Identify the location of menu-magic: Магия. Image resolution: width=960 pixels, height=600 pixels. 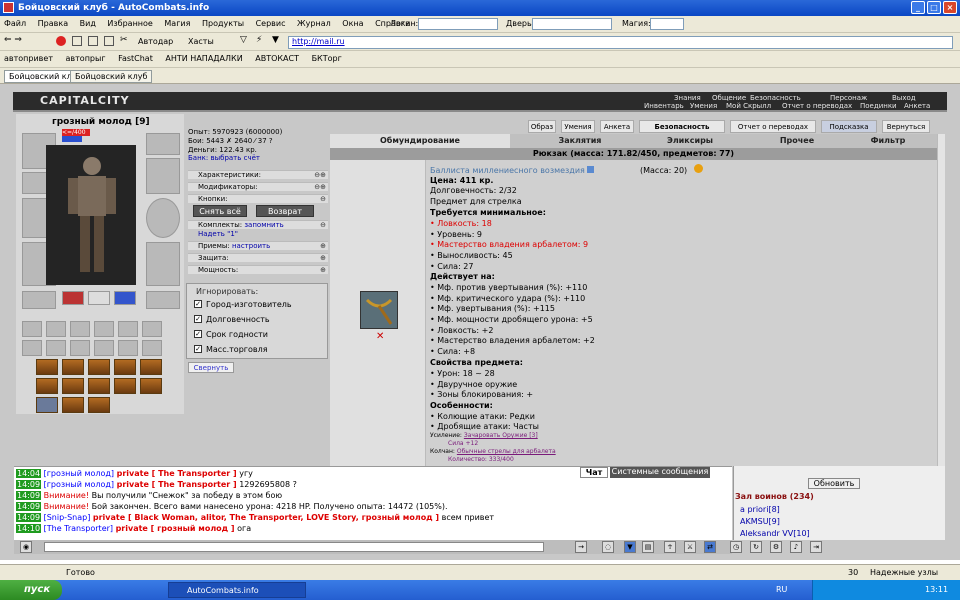
(177, 23).